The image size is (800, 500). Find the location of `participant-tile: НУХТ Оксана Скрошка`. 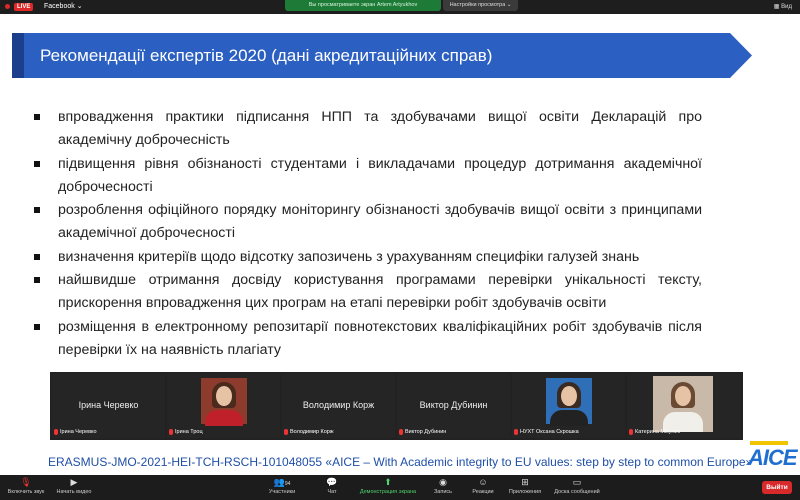

participant-tile: НУХТ Оксана Скрошка is located at coordinates (568, 406).